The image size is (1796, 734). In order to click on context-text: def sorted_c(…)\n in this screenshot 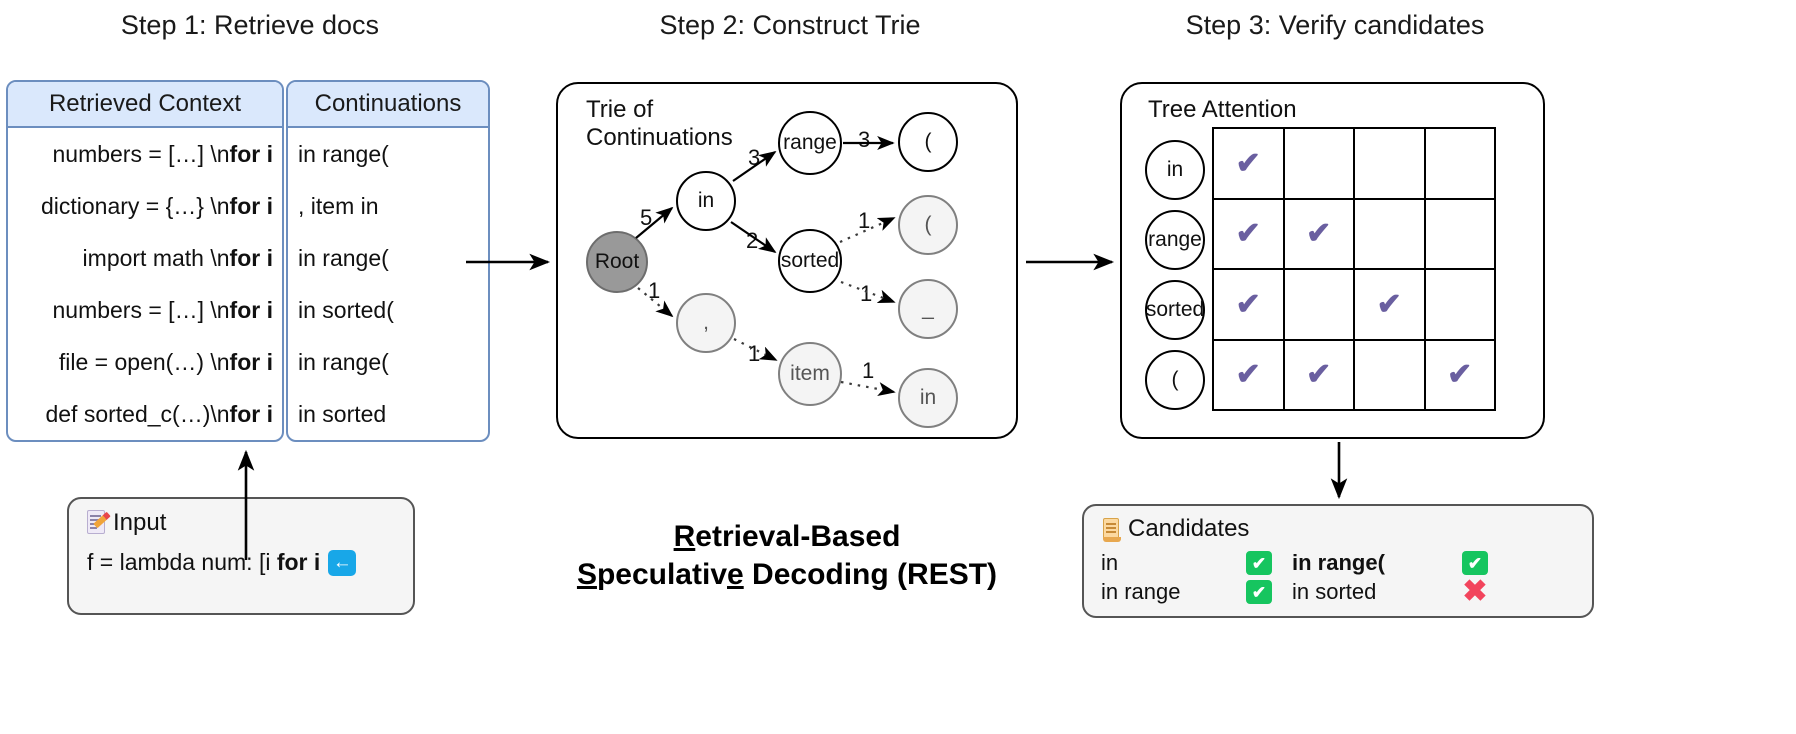, I will do `click(137, 413)`.